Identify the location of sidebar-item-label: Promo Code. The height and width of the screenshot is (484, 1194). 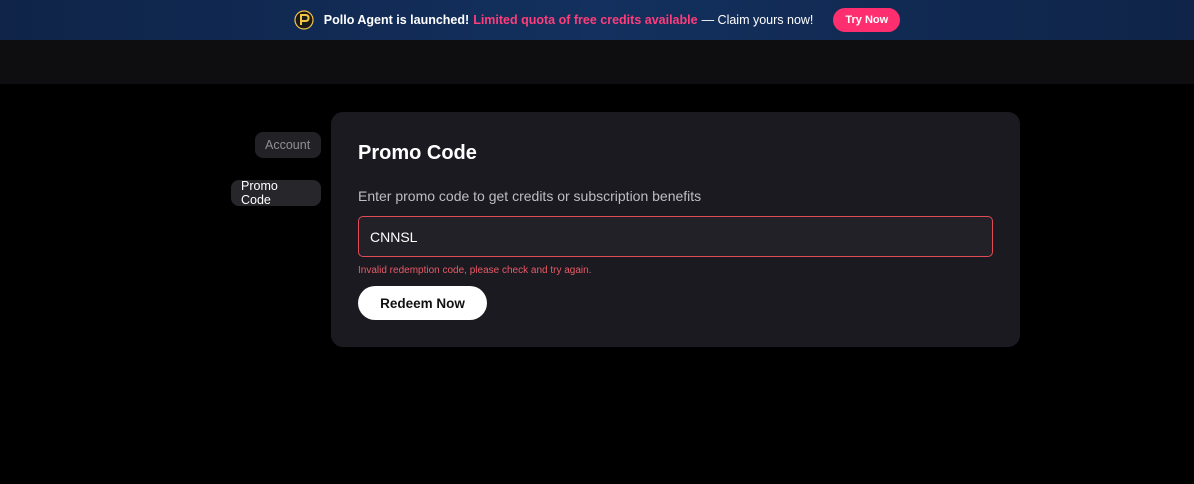
(259, 193).